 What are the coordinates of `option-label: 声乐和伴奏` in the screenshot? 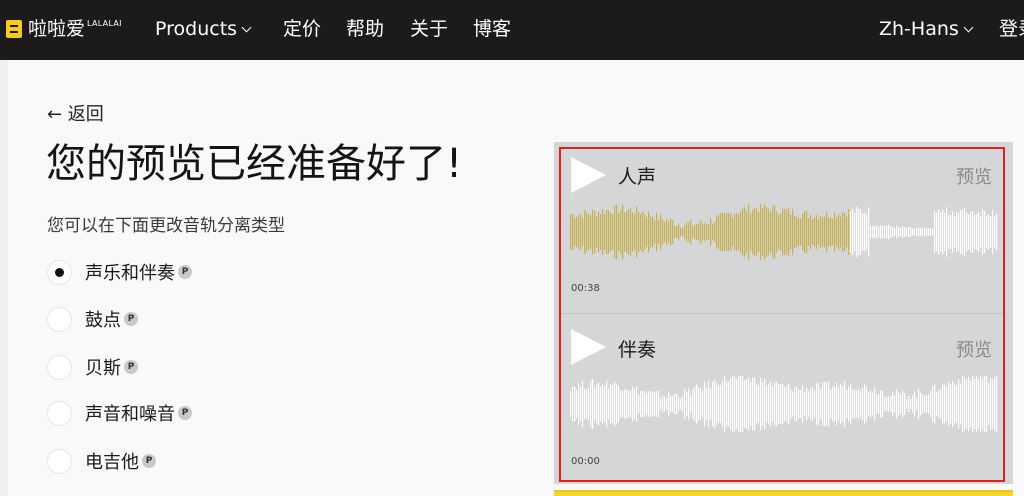 It's located at (130, 273).